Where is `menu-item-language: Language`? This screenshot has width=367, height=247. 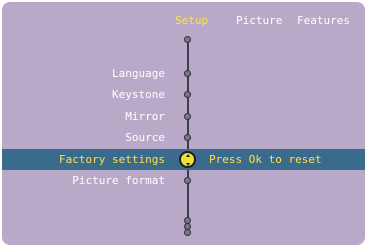
menu-item-language: Language is located at coordinates (138, 73).